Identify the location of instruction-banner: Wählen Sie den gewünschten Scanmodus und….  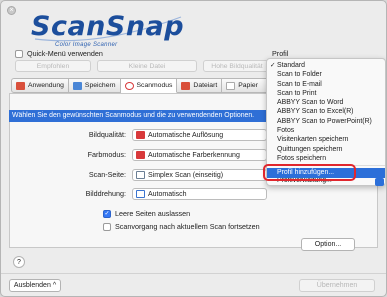
(140, 116).